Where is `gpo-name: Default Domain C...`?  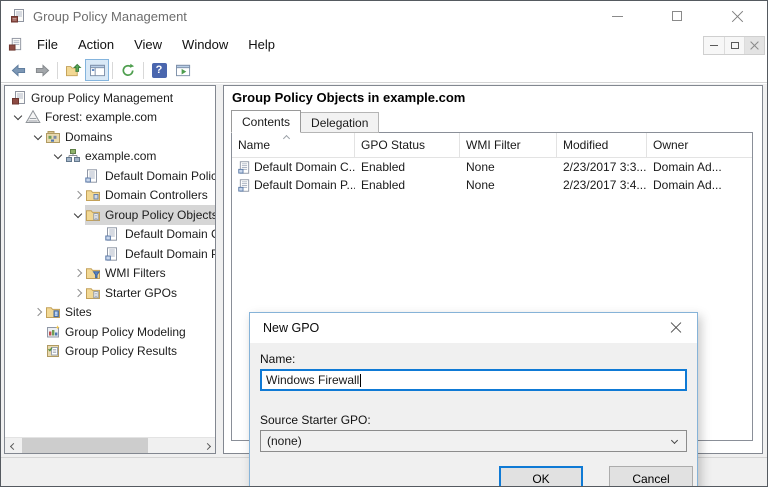
gpo-name: Default Domain C... is located at coordinates (304, 167).